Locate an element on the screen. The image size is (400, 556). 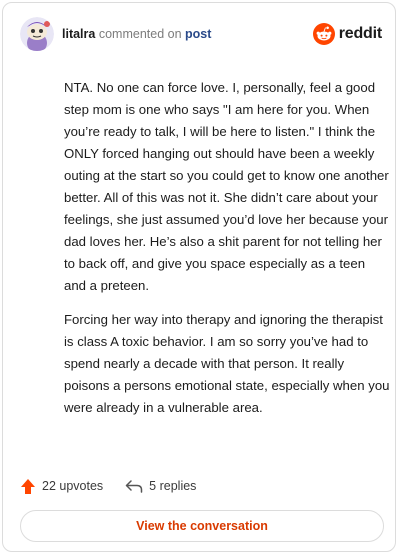
post-link: post is located at coordinates (198, 34).